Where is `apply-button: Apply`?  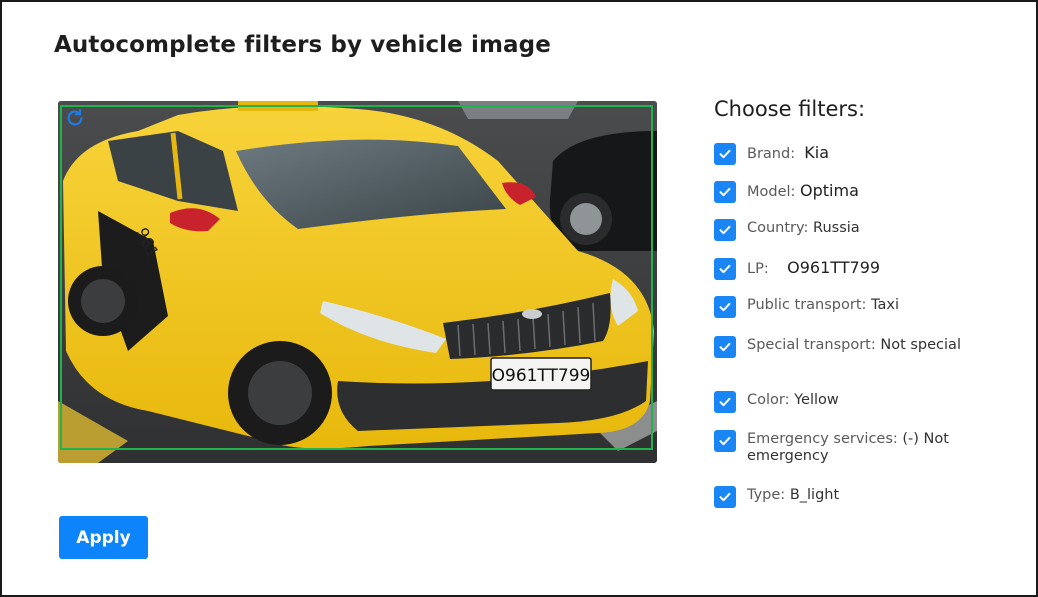 apply-button: Apply is located at coordinates (103, 537).